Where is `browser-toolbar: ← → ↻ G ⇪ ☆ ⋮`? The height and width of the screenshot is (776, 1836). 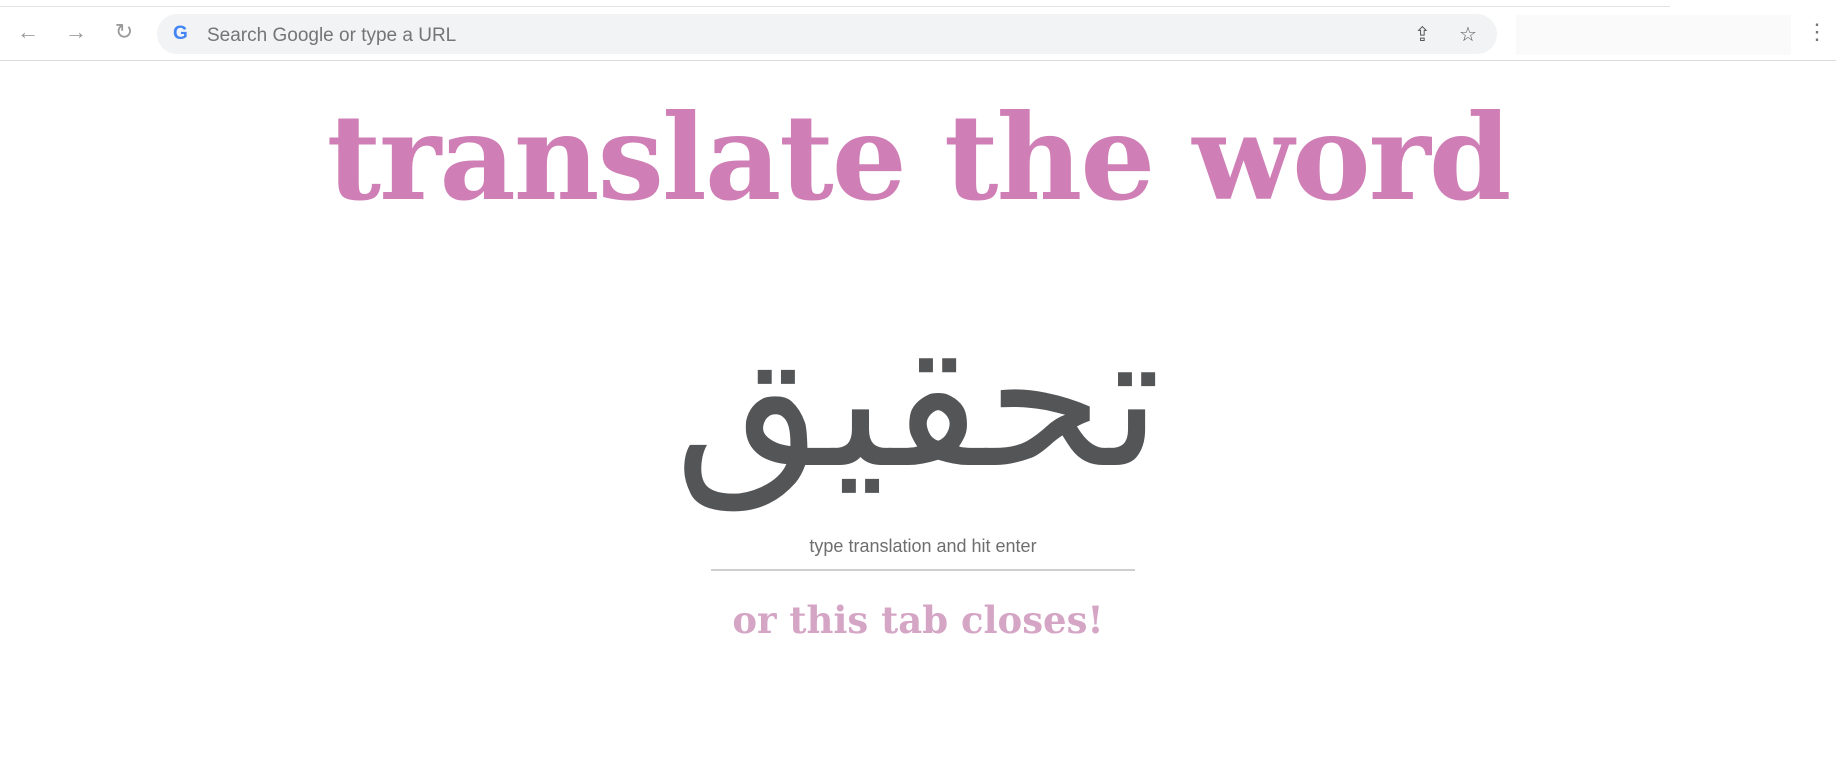 browser-toolbar: ← → ↻ G ⇪ ☆ ⋮ is located at coordinates (918, 34).